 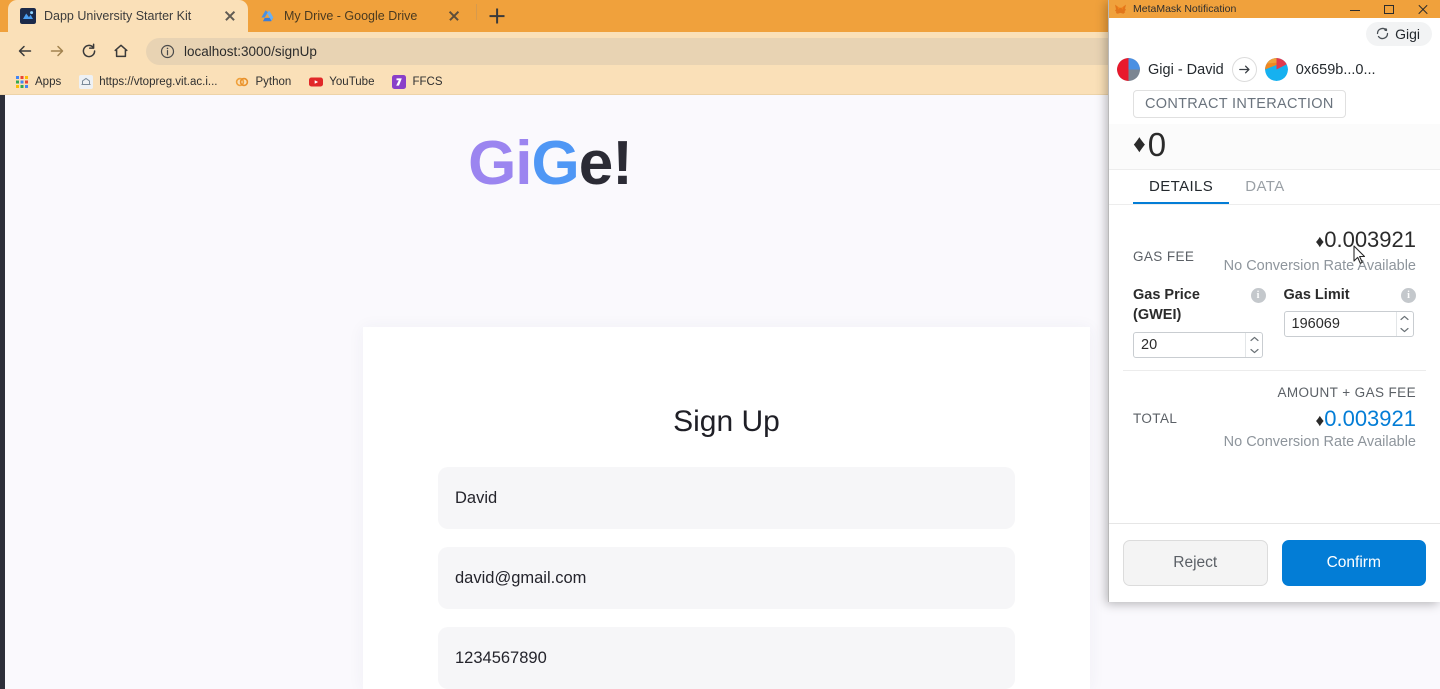 What do you see at coordinates (500, 163) in the screenshot?
I see `logo-part-gi: Gi` at bounding box center [500, 163].